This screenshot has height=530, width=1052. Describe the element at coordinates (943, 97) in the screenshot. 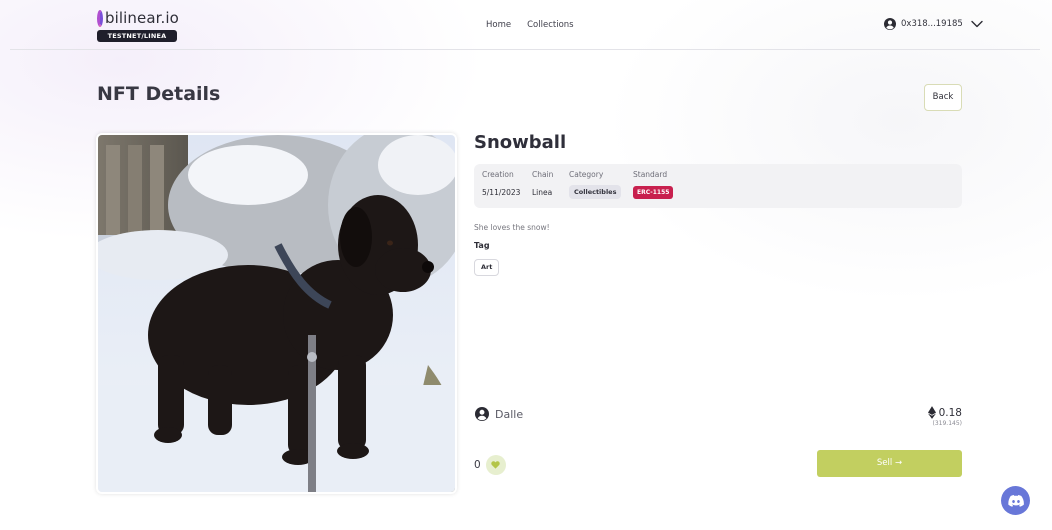

I see `back-button: Back` at that location.